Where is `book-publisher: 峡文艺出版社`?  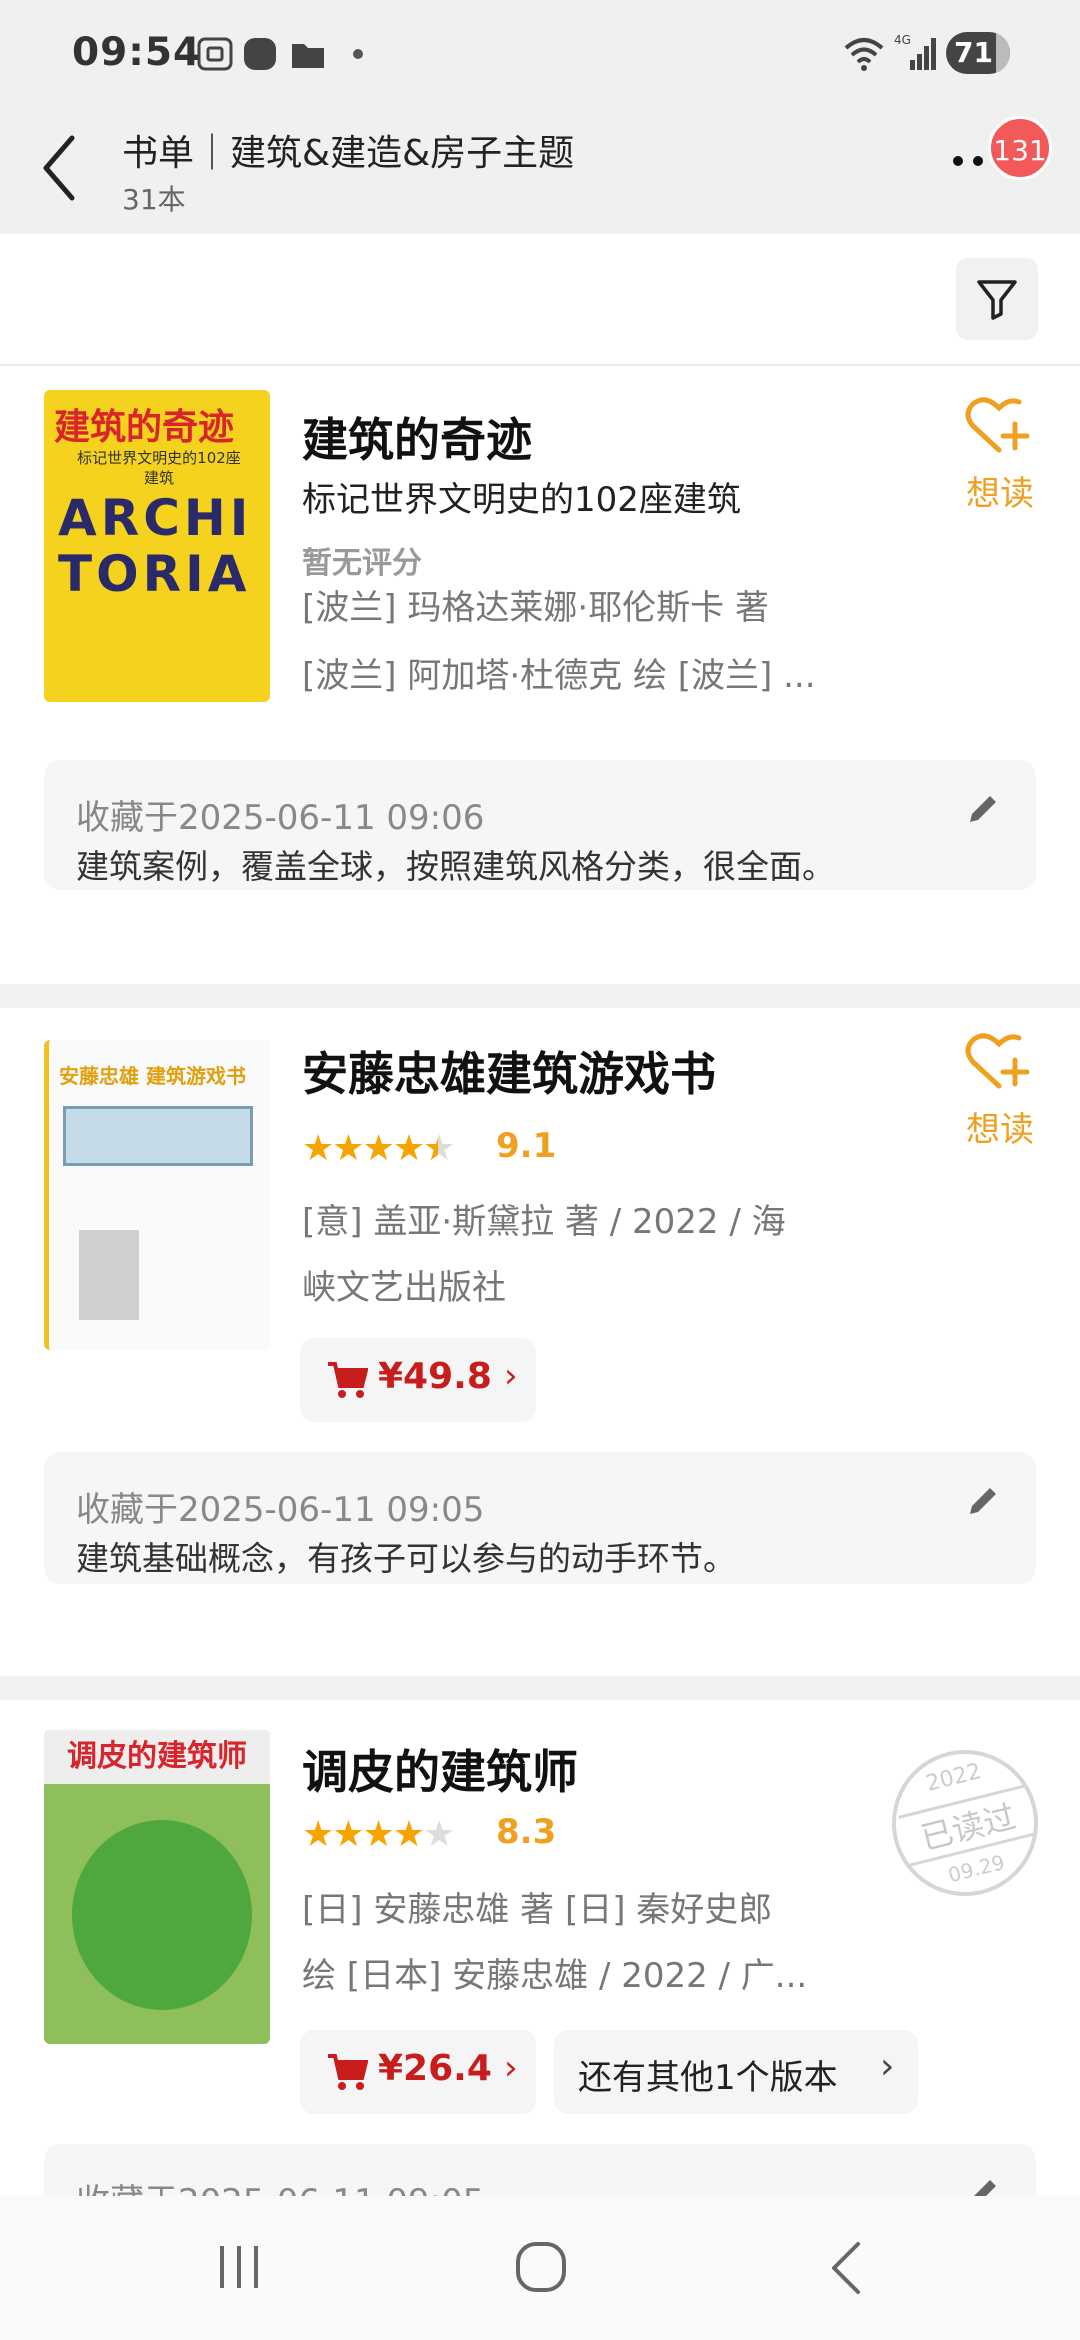
book-publisher: 峡文艺出版社 is located at coordinates (404, 1288).